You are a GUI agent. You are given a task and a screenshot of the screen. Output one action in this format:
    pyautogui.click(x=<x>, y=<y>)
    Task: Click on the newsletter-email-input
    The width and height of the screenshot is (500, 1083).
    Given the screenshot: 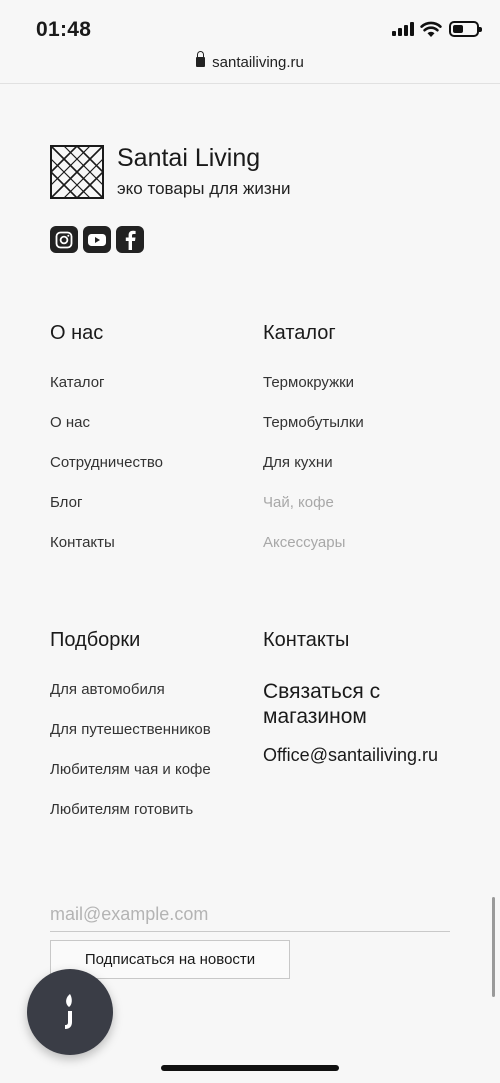 What is the action you would take?
    pyautogui.click(x=250, y=915)
    